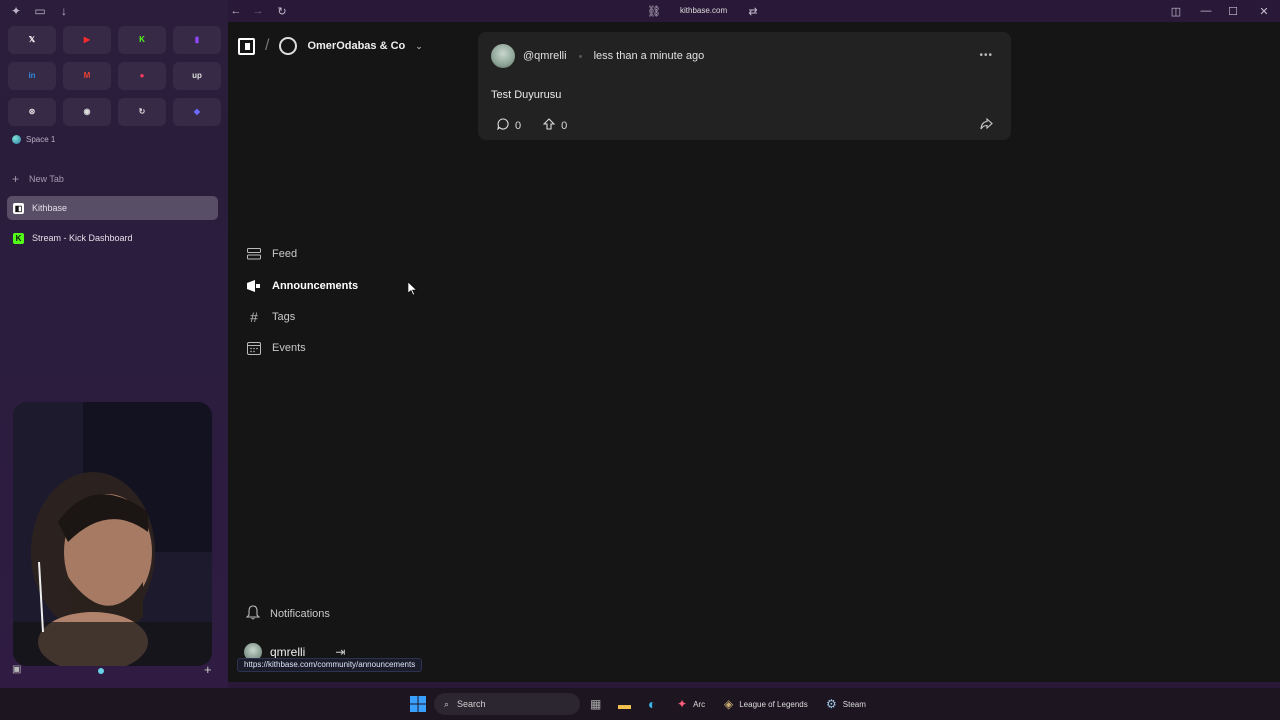  Describe the element at coordinates (270, 317) in the screenshot. I see `nav-tags: # Tags` at that location.